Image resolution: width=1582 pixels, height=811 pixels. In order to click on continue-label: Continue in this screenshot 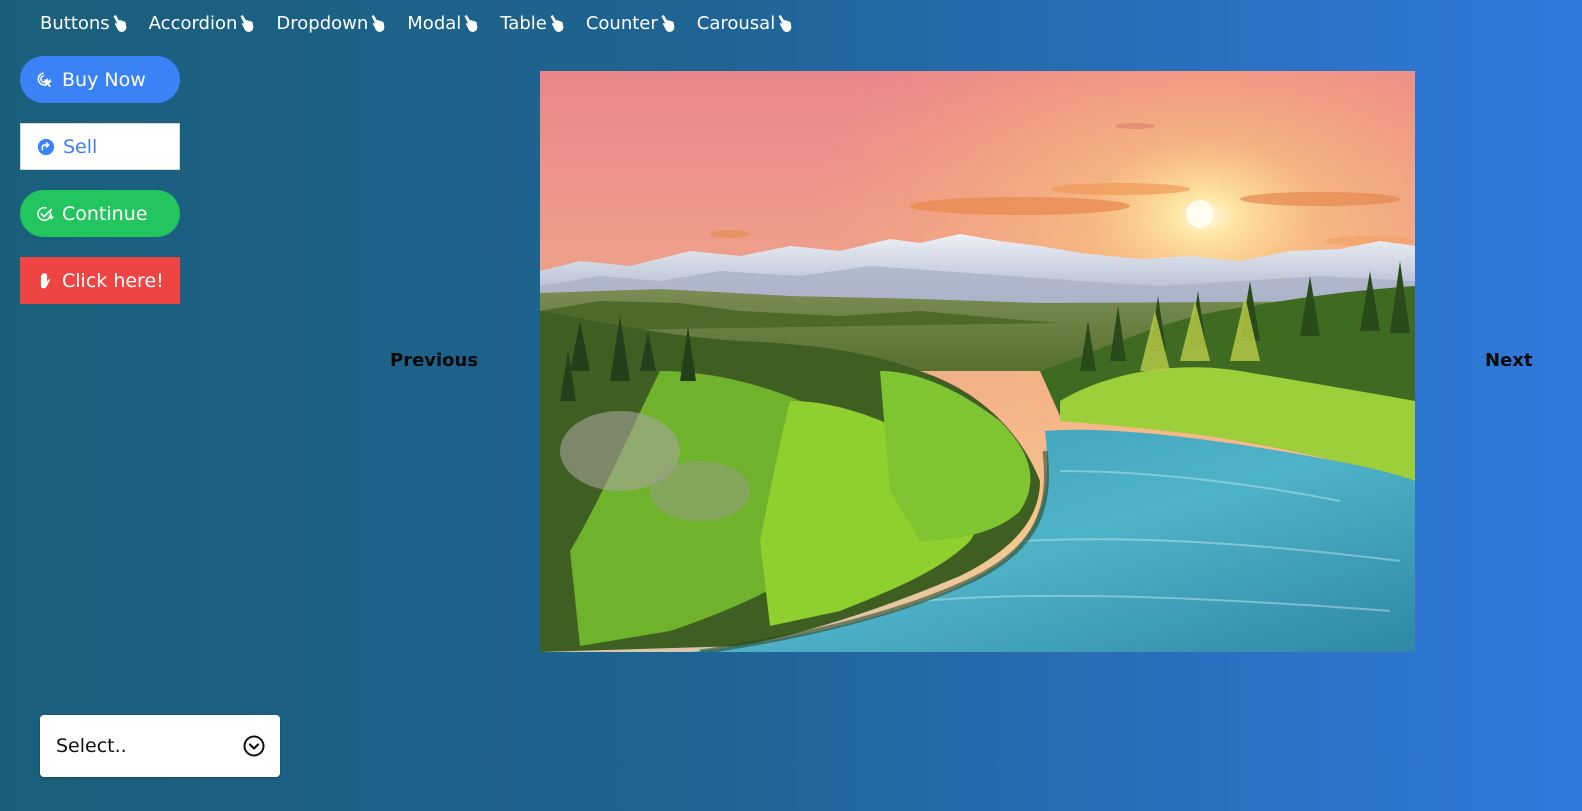, I will do `click(105, 213)`.